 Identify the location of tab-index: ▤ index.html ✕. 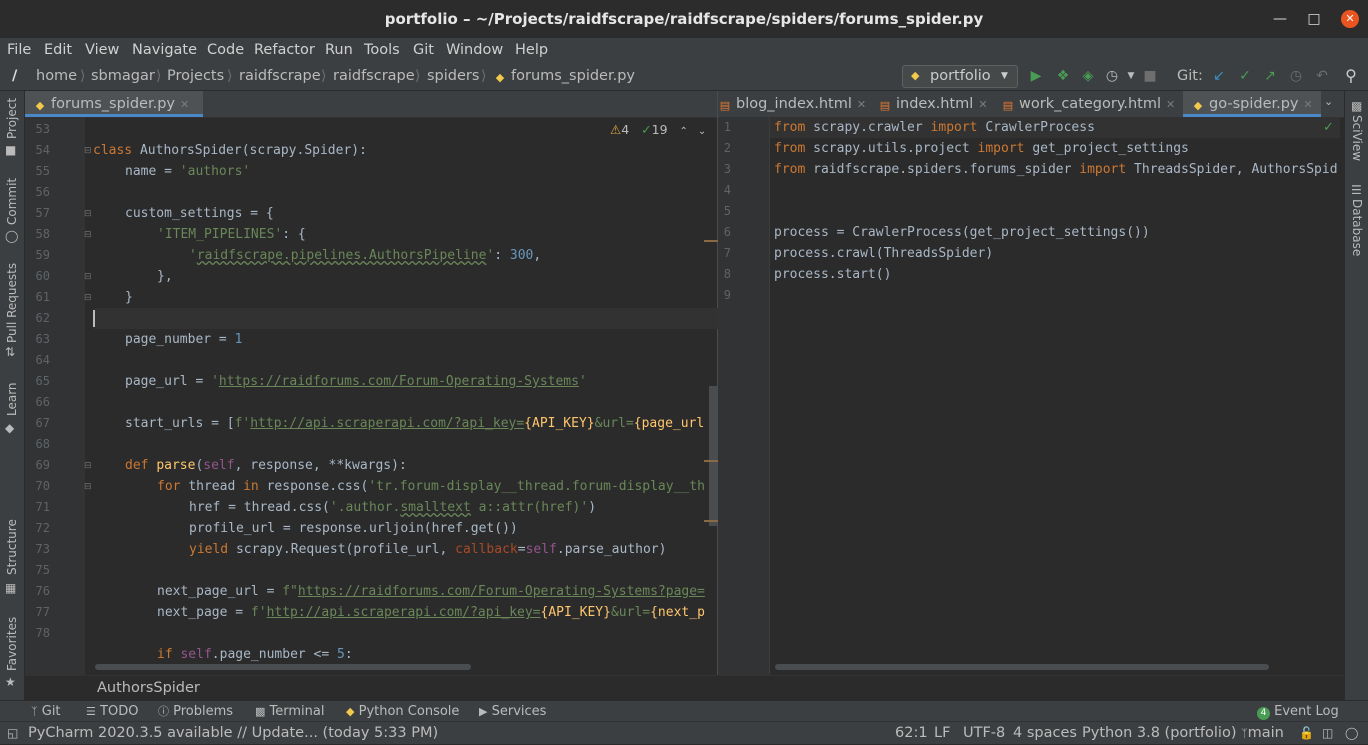
(938, 104).